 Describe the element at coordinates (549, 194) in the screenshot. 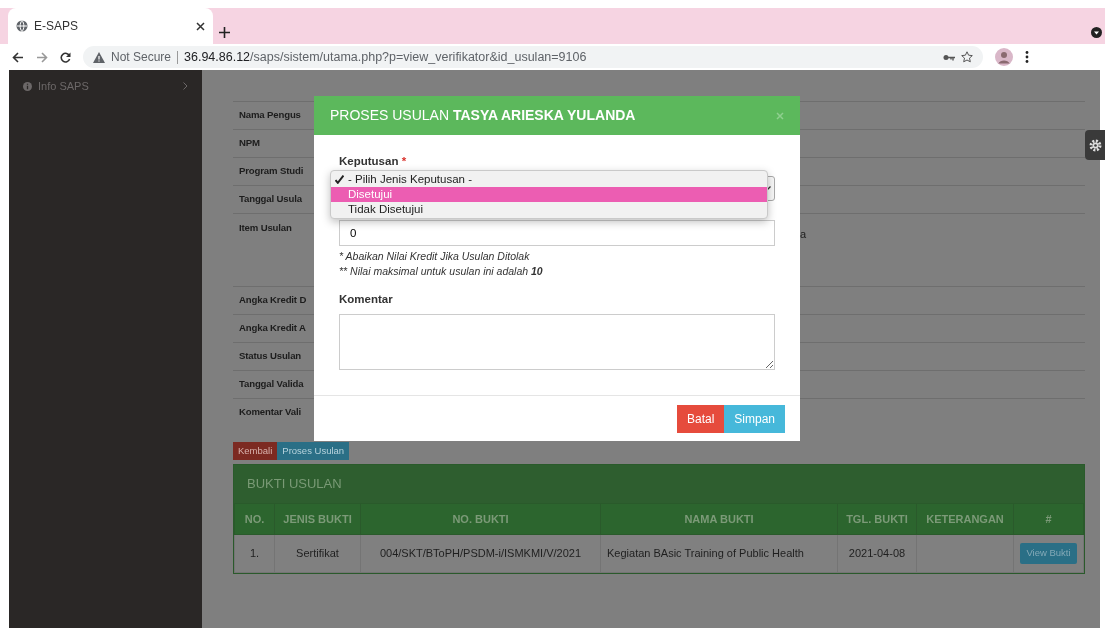

I see `dropdown-option: Disetujui` at that location.